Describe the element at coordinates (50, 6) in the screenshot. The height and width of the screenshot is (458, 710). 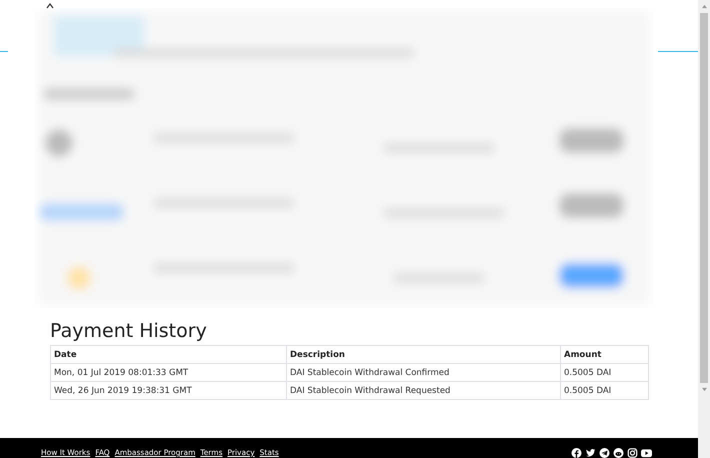
I see `chevron-up-icon` at that location.